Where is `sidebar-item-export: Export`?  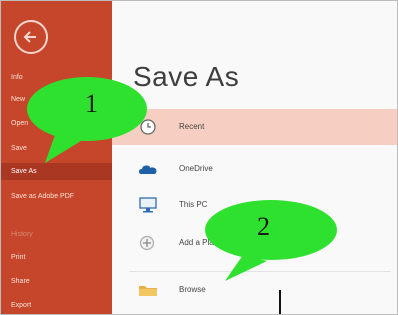 sidebar-item-export: Export is located at coordinates (21, 305).